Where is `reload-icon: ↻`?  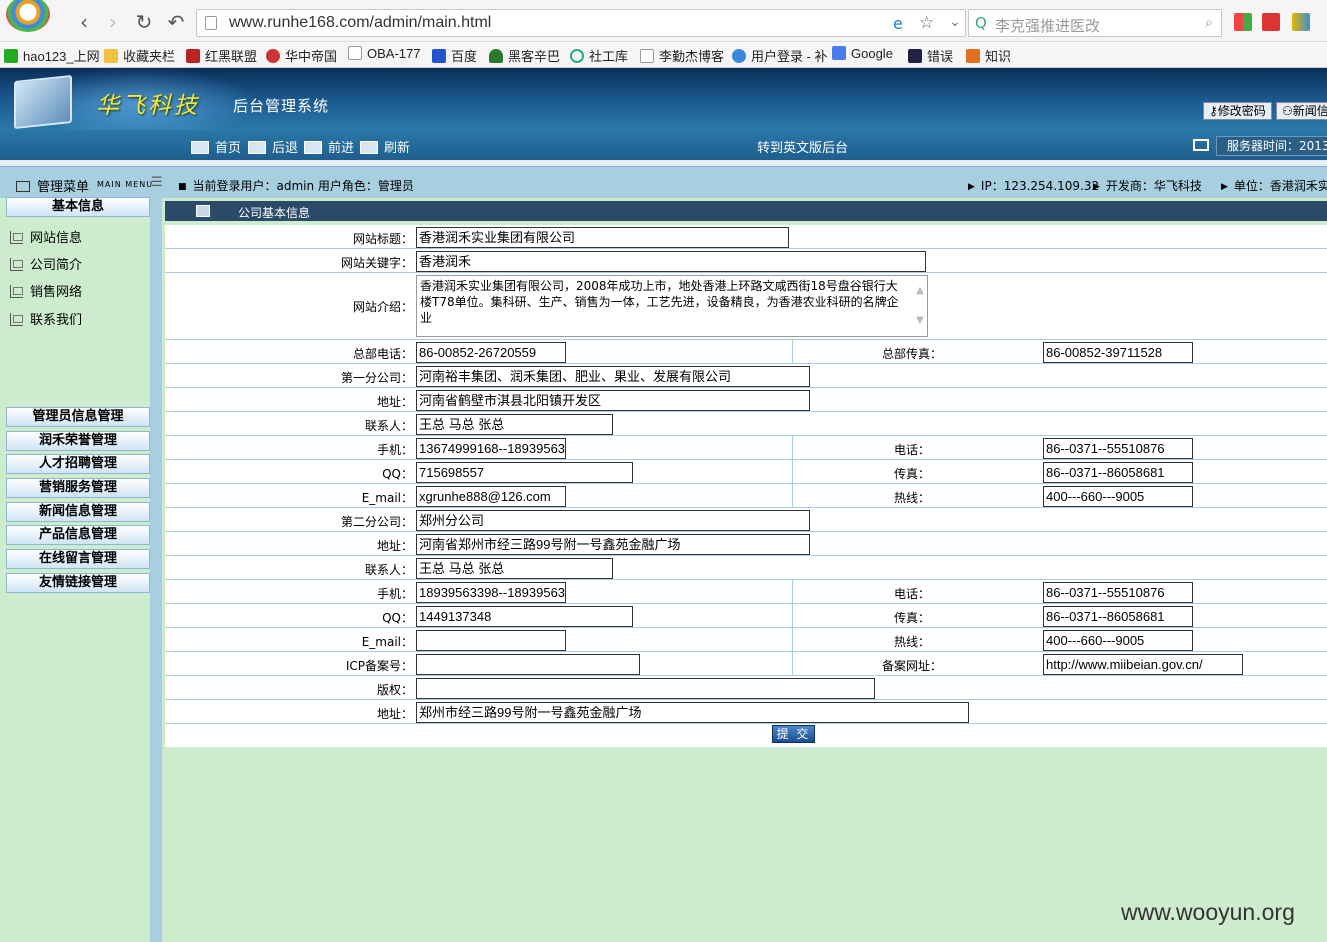 reload-icon: ↻ is located at coordinates (144, 22).